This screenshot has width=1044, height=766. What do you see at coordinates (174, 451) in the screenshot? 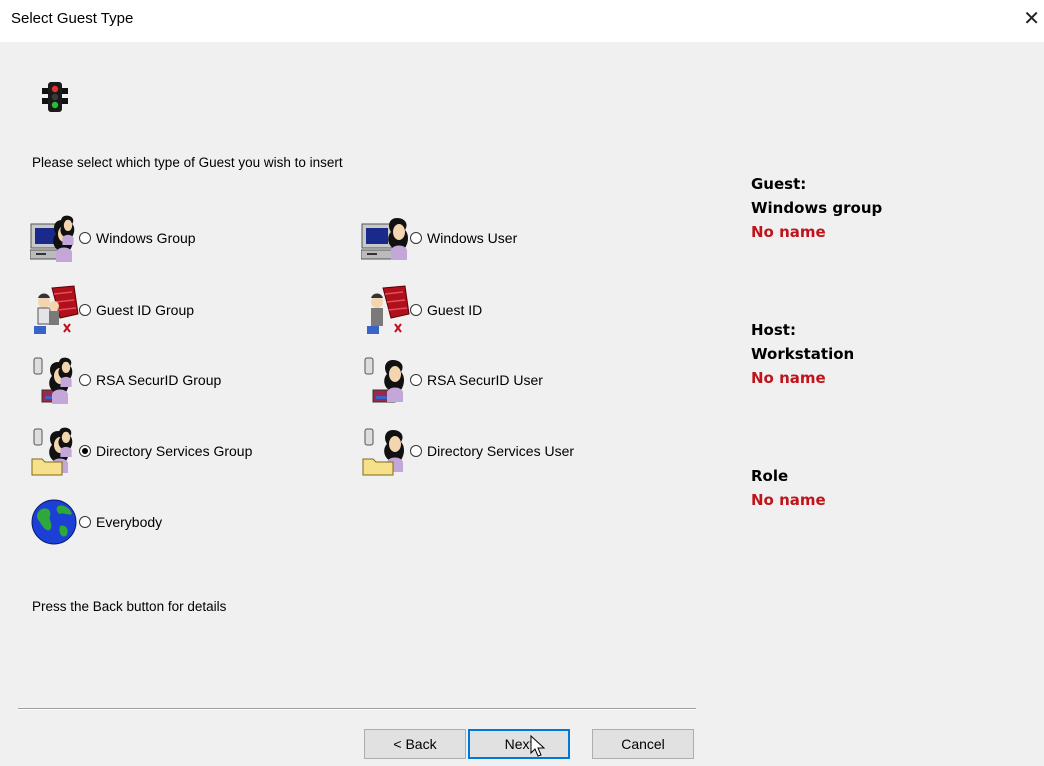
I see `option-label: Directory Services Group` at bounding box center [174, 451].